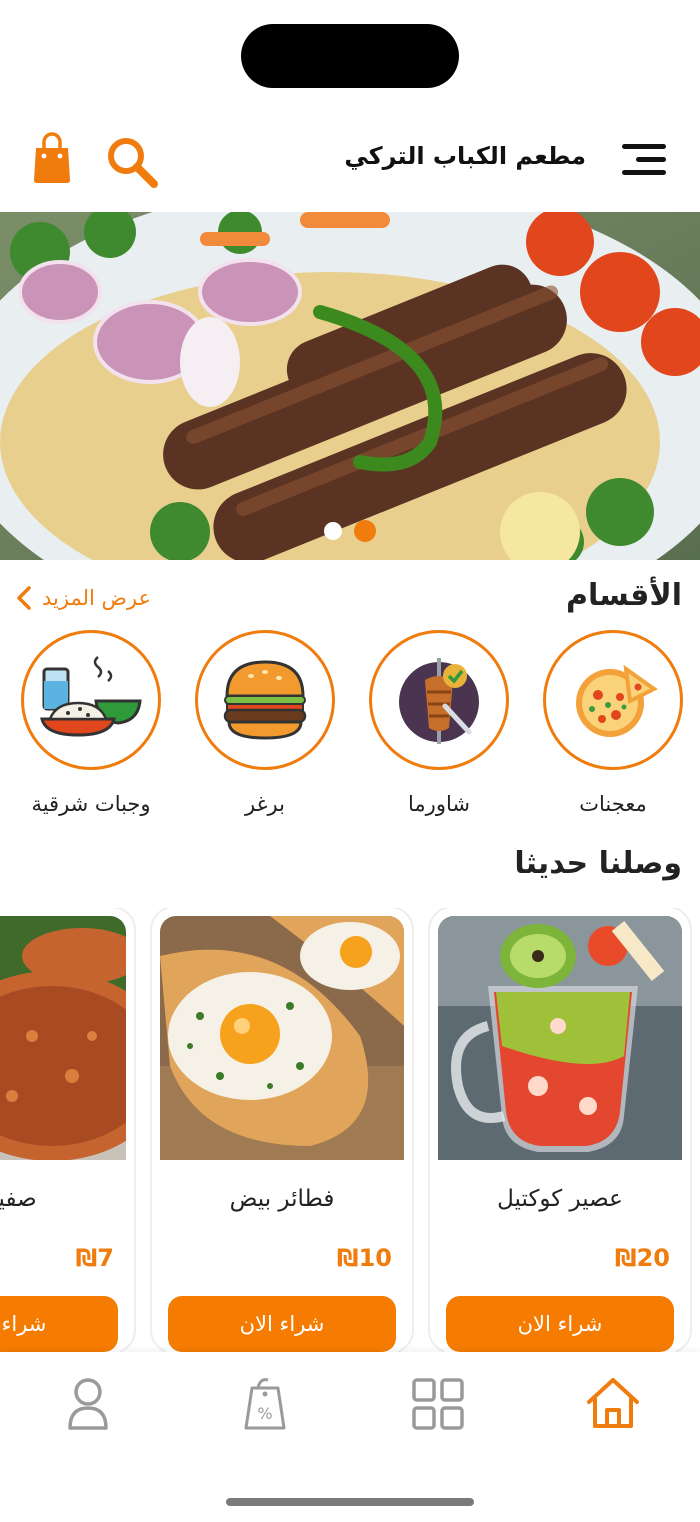 Image resolution: width=700 pixels, height=1522 pixels. Describe the element at coordinates (465, 156) in the screenshot. I see `app-title: مطعم الكباب التركي` at that location.